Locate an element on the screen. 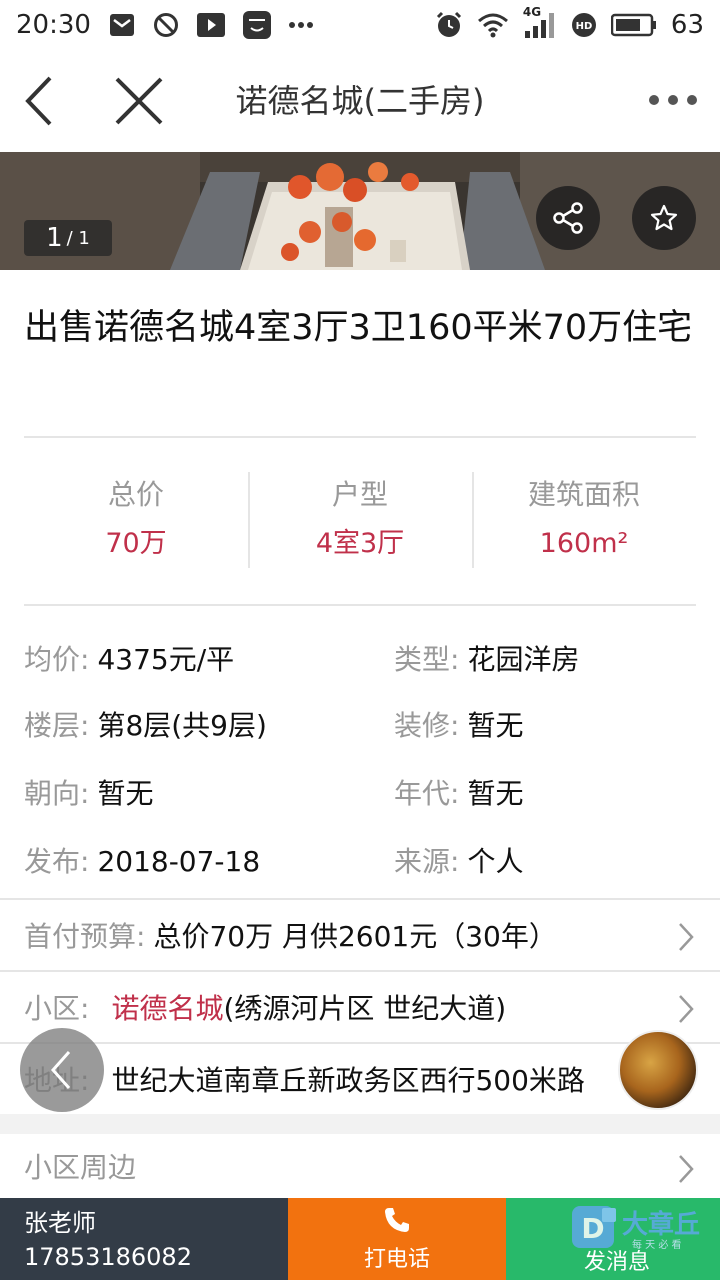 The width and height of the screenshot is (720, 1280). phone-icon is located at coordinates (397, 1220).